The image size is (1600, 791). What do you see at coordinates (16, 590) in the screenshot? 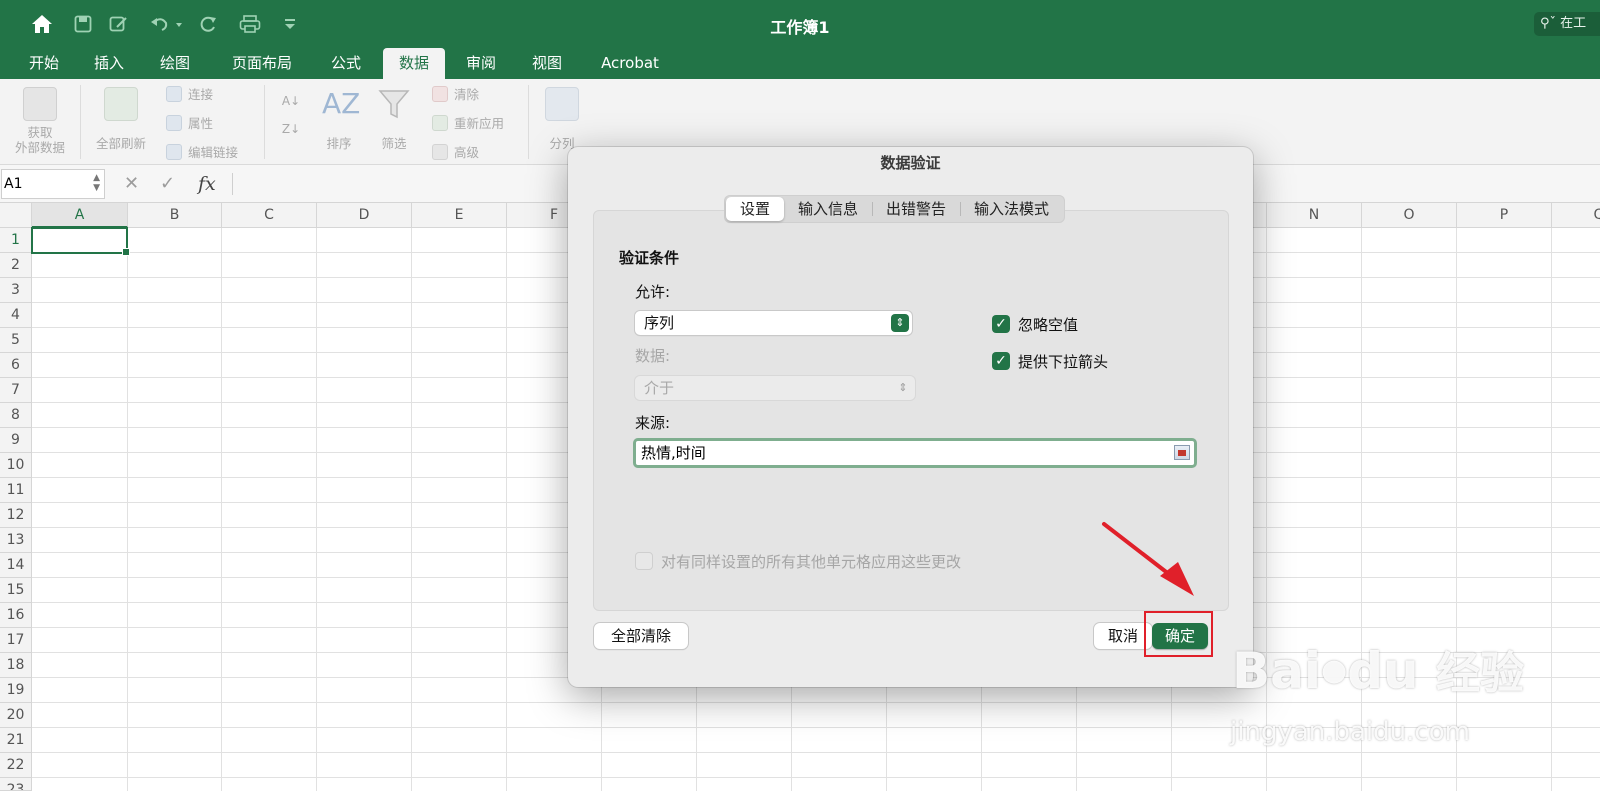
I see `row-header: 15` at bounding box center [16, 590].